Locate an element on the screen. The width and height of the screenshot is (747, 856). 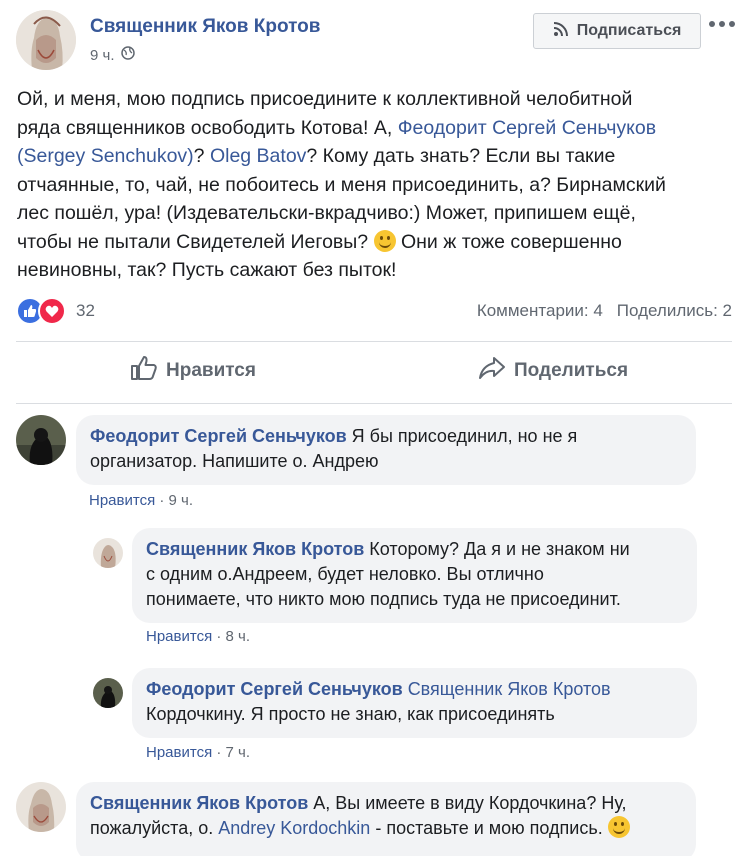
comment-meta: Нравится · 8 ч. is located at coordinates (198, 636).